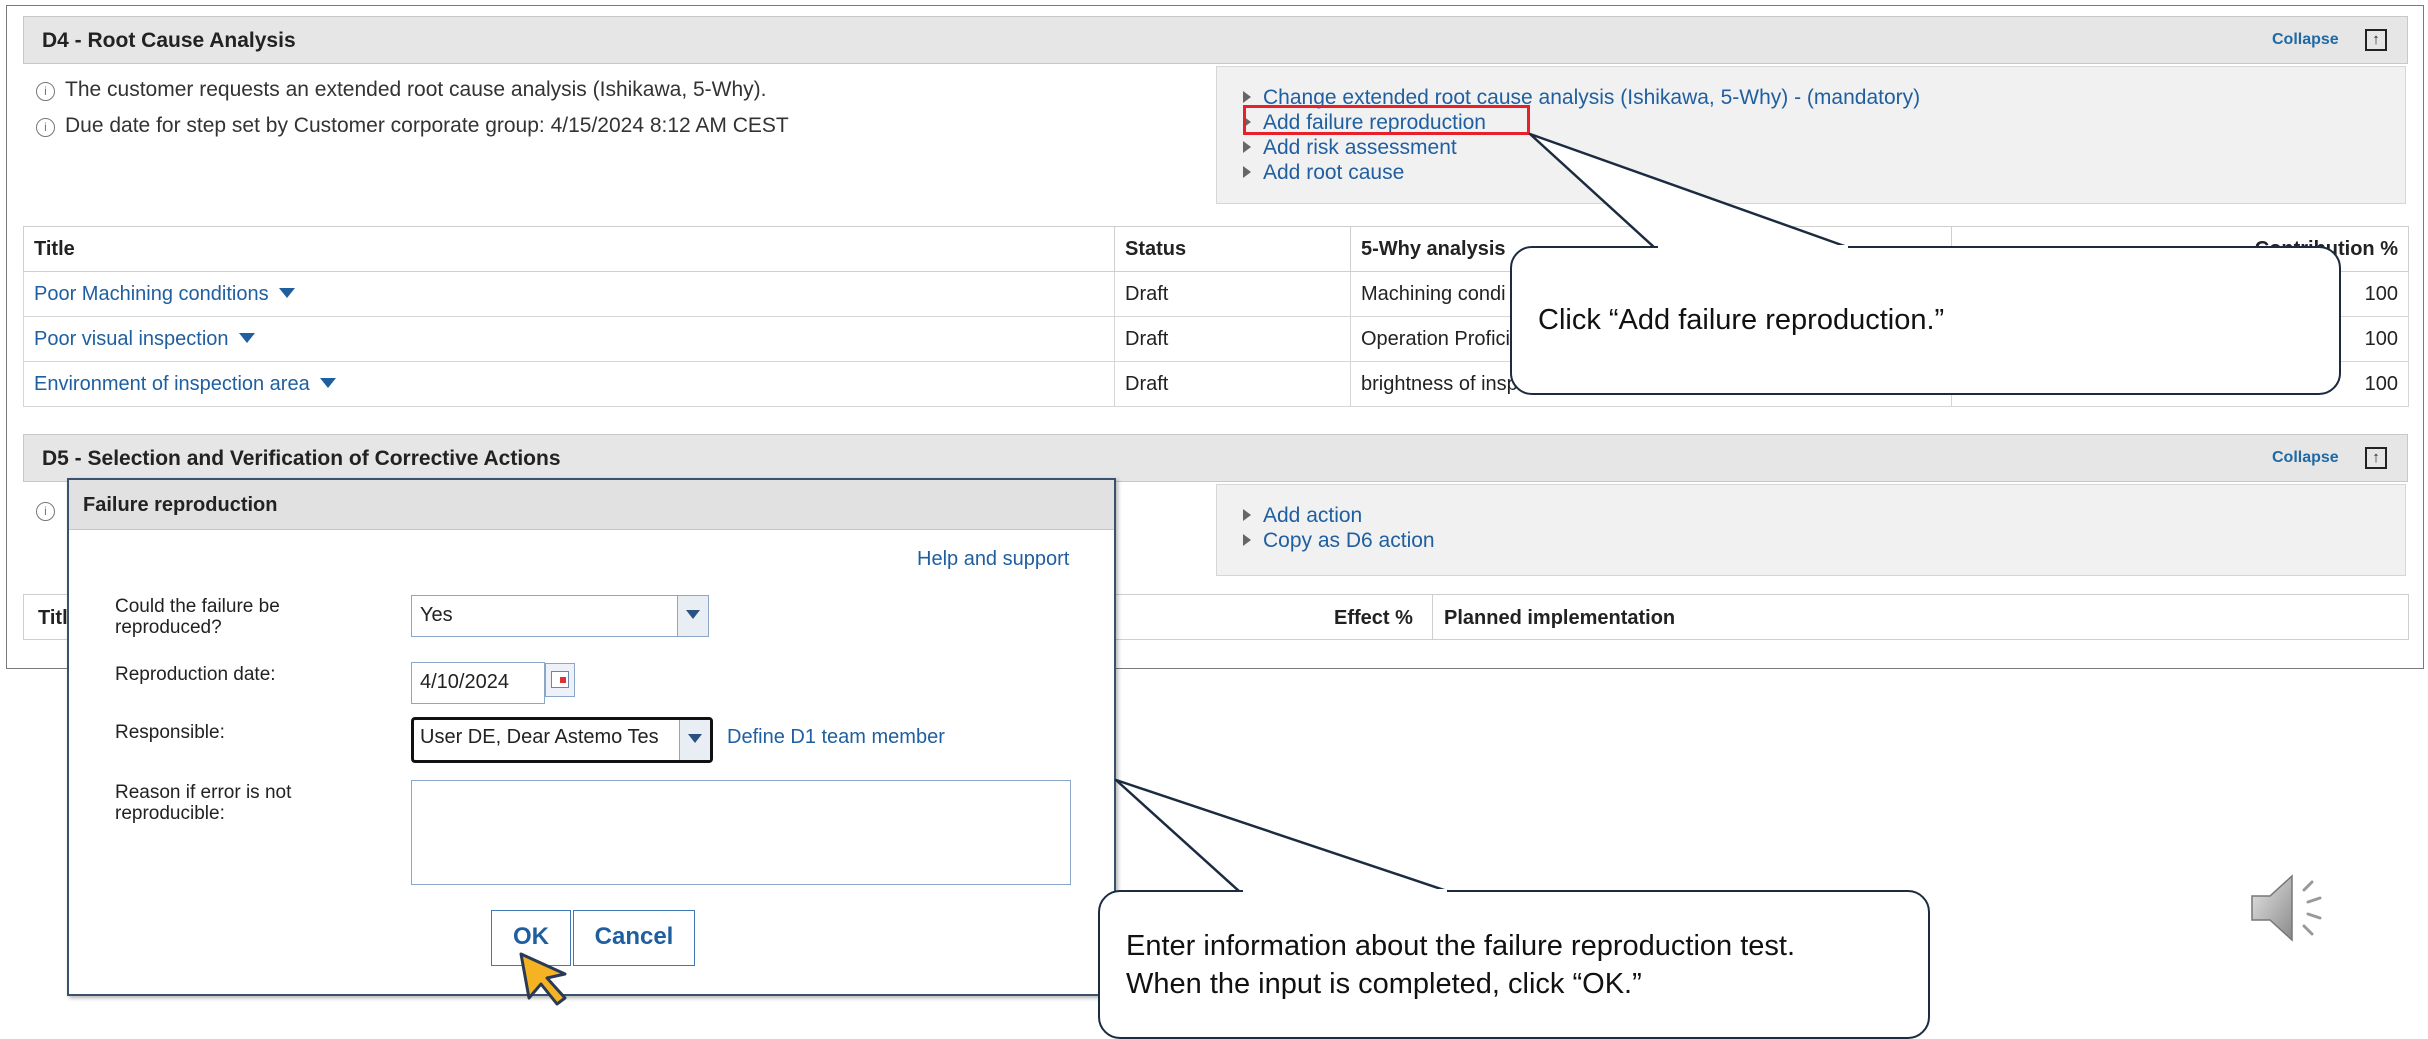  I want to click on col-header-title: Titl, so click(53, 618).